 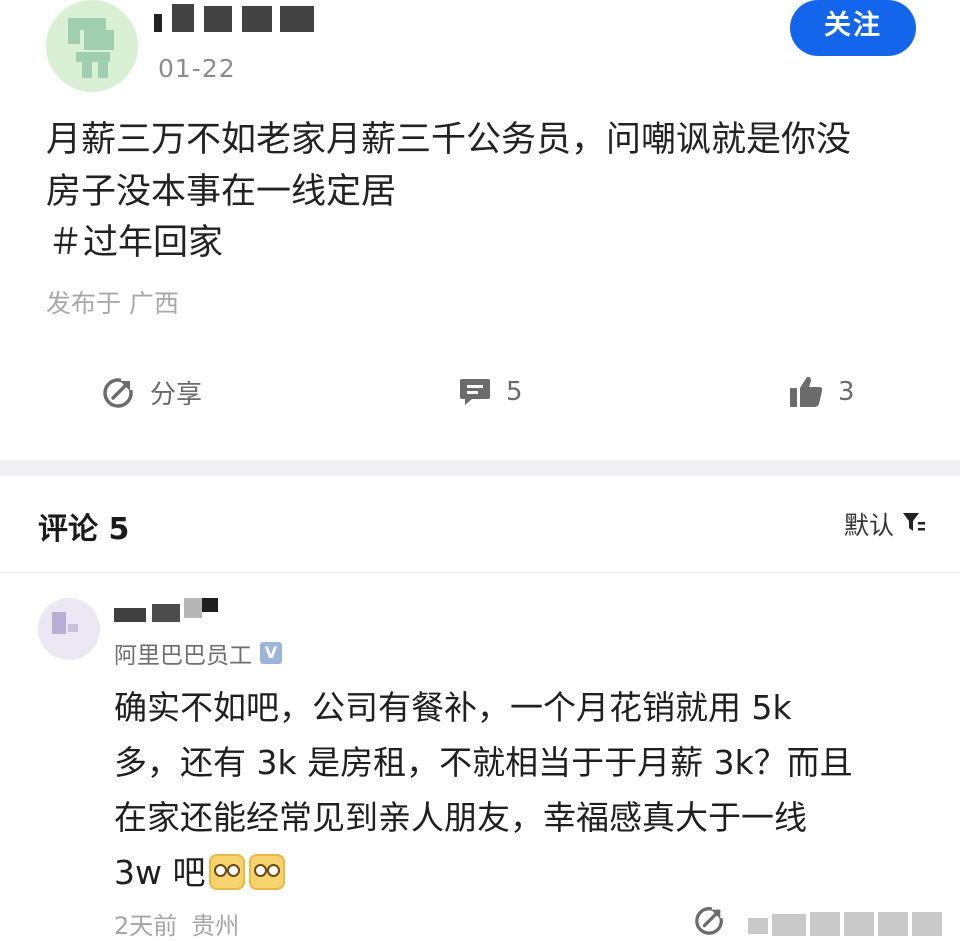 What do you see at coordinates (460, 817) in the screenshot?
I see `comment-body-line: 在家还能经常见到亲人朋友，幸福感真大于一线` at bounding box center [460, 817].